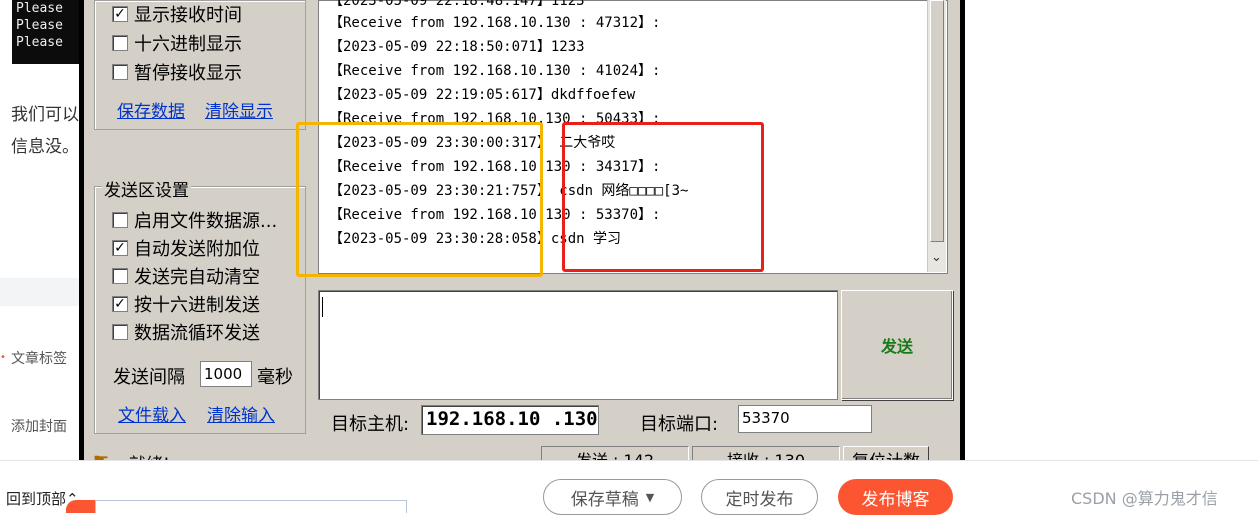 The width and height of the screenshot is (1258, 515). I want to click on interval-input: 1000, so click(226, 374).